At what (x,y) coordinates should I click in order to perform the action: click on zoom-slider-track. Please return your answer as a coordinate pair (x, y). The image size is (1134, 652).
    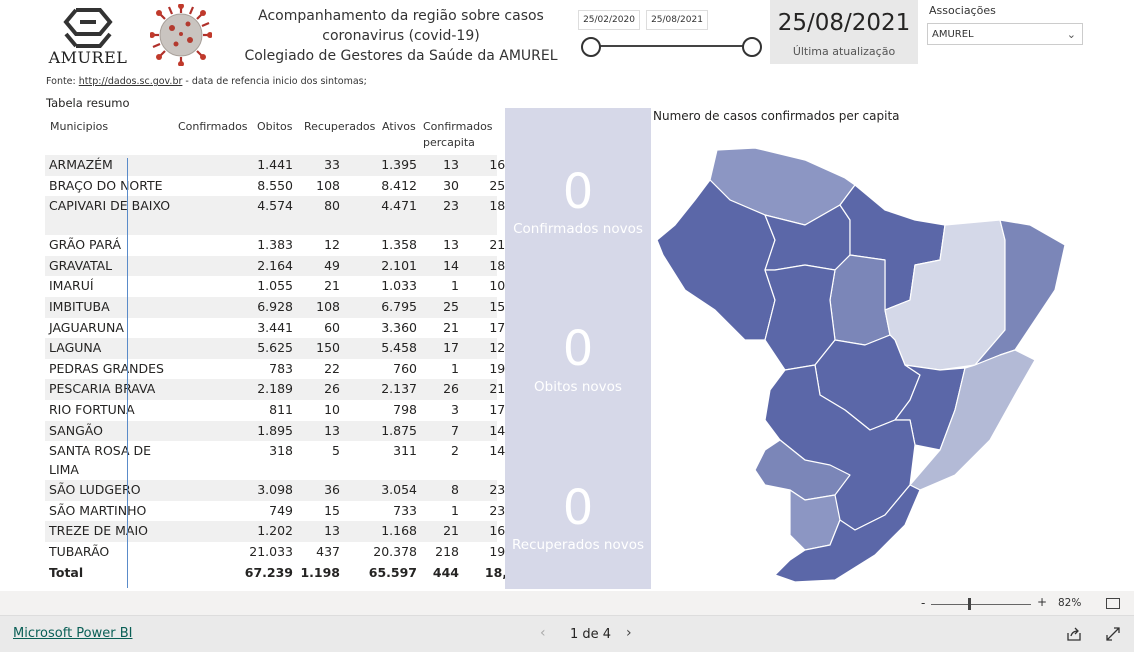
    Looking at the image, I should click on (981, 604).